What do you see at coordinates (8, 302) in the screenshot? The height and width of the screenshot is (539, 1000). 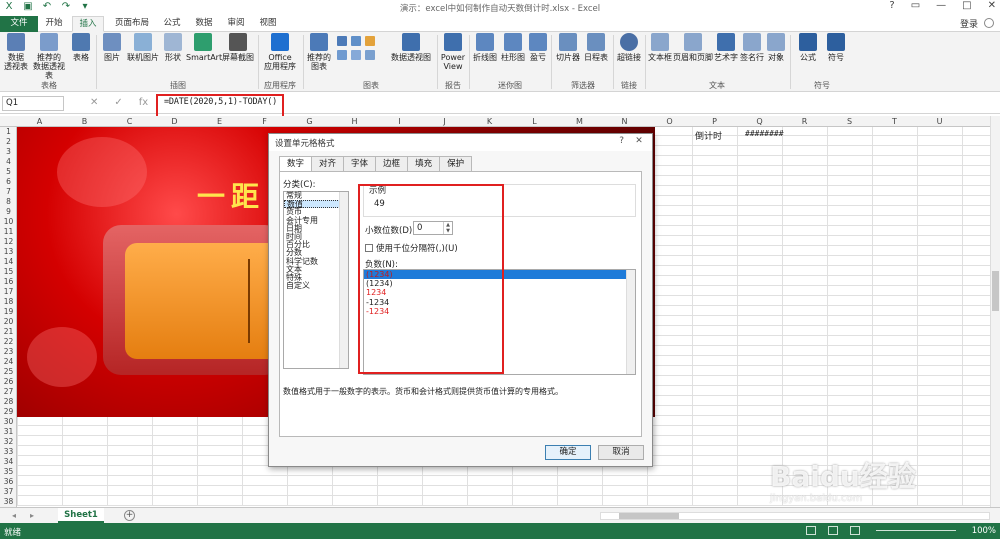 I see `row-header: 18` at bounding box center [8, 302].